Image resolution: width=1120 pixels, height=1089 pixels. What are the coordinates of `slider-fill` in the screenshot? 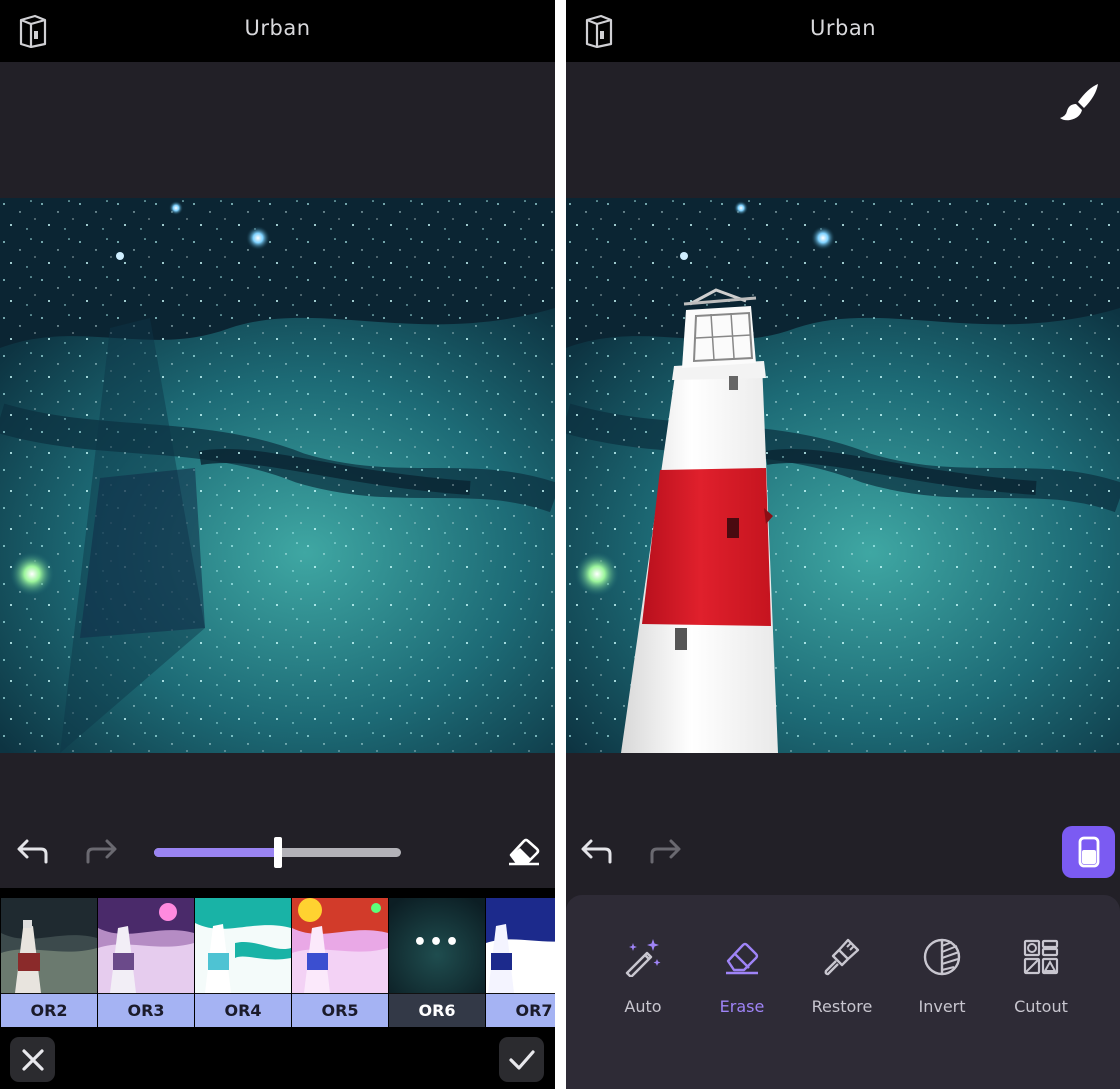 It's located at (216, 852).